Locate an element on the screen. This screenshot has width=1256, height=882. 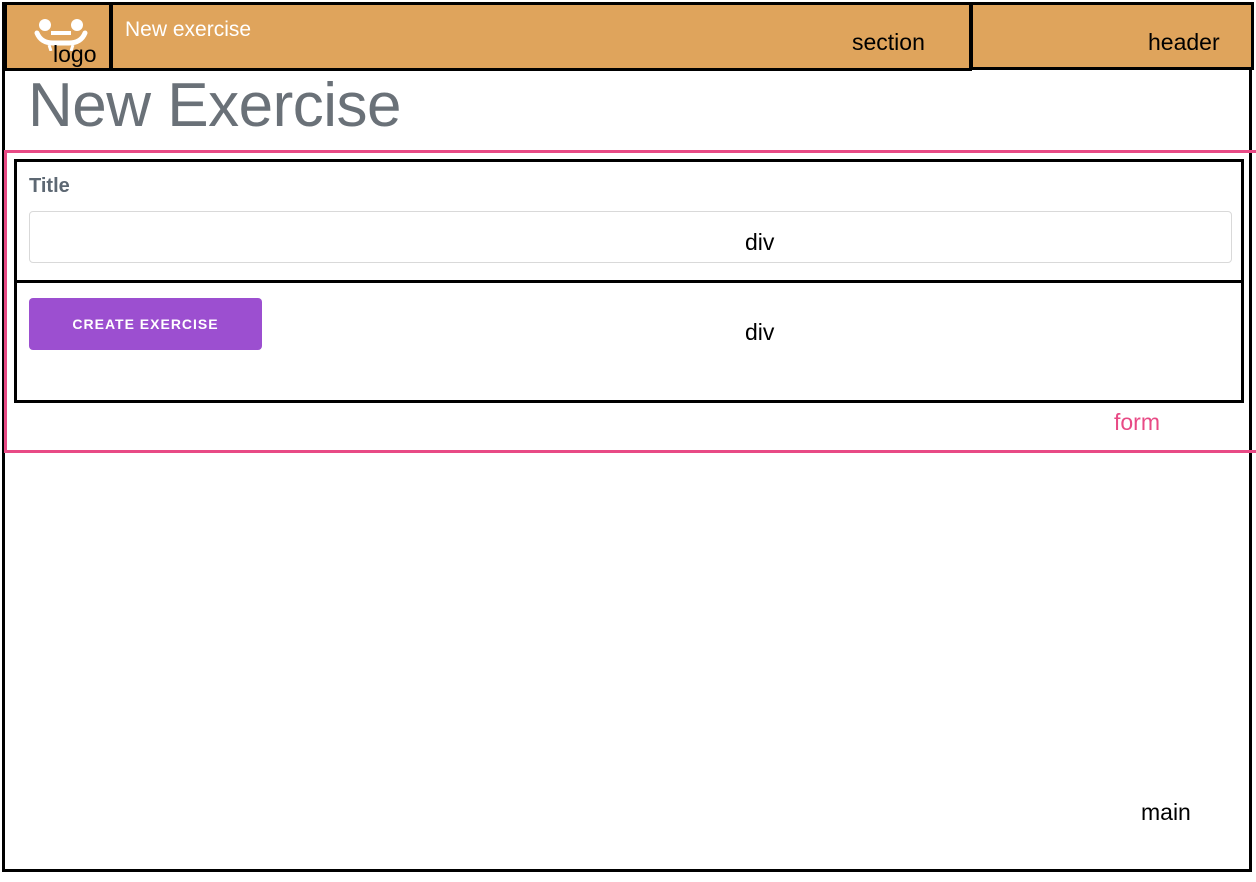
app-title: New exercise is located at coordinates (188, 29).